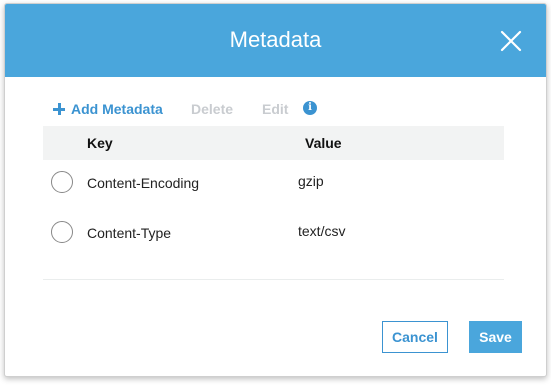  I want to click on row-value: gzip, so click(311, 181).